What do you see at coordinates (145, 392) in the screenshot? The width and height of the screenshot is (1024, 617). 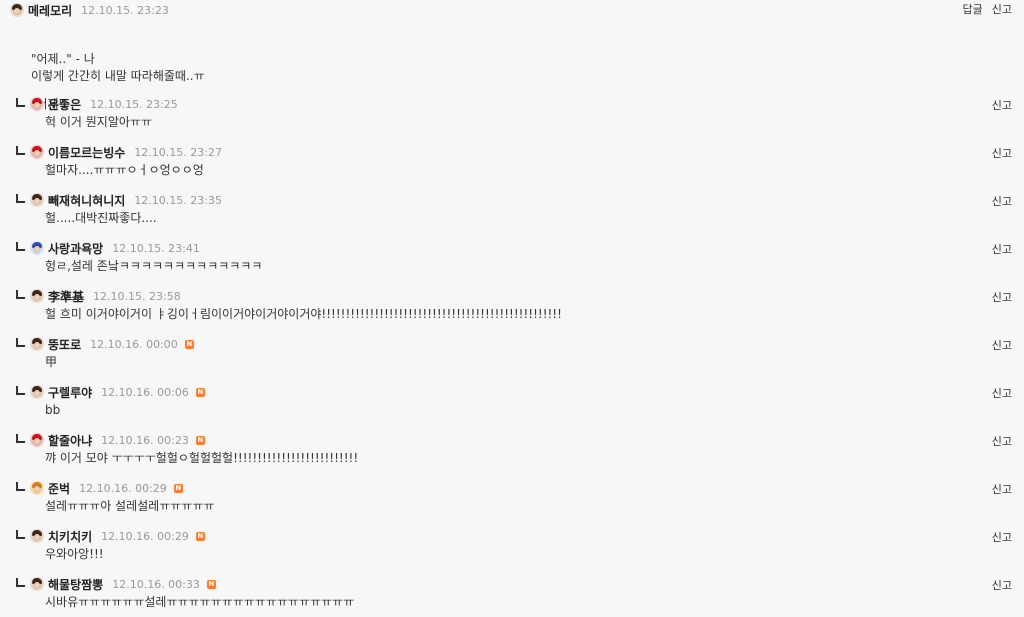 I see `reply-timestamp: 12.10.16. 00:06` at bounding box center [145, 392].